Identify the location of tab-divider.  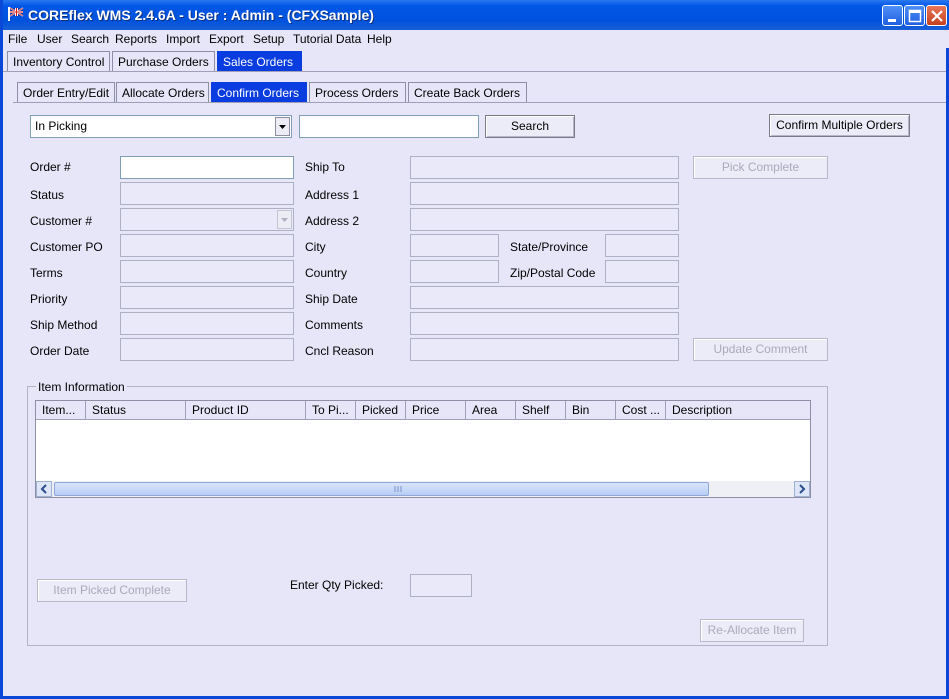
(474, 71).